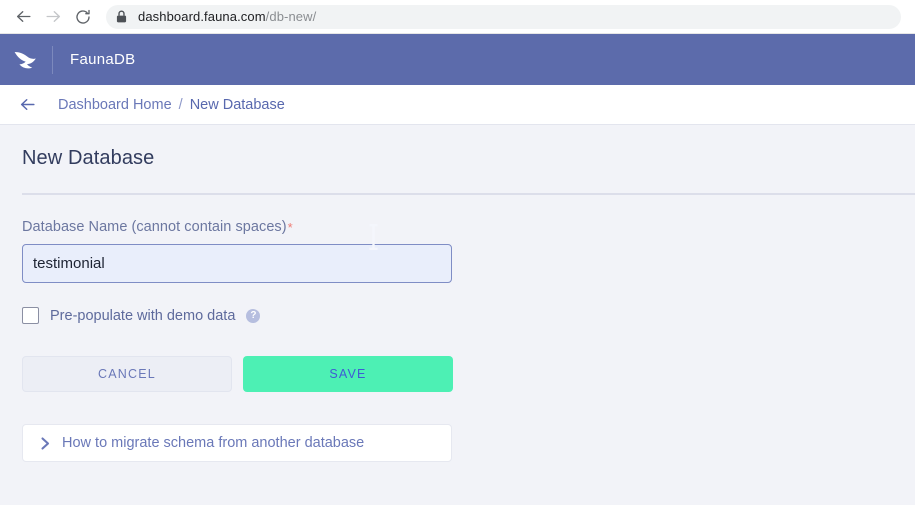 This screenshot has width=915, height=505. I want to click on title-divider, so click(468, 194).